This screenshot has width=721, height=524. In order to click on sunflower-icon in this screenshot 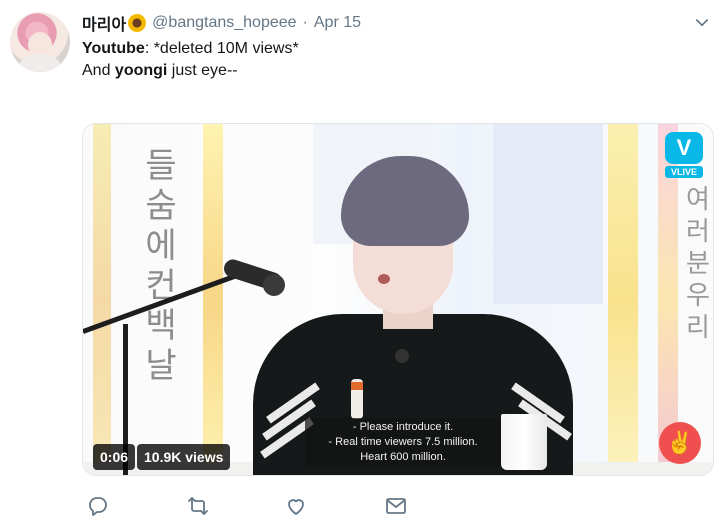, I will do `click(137, 23)`.